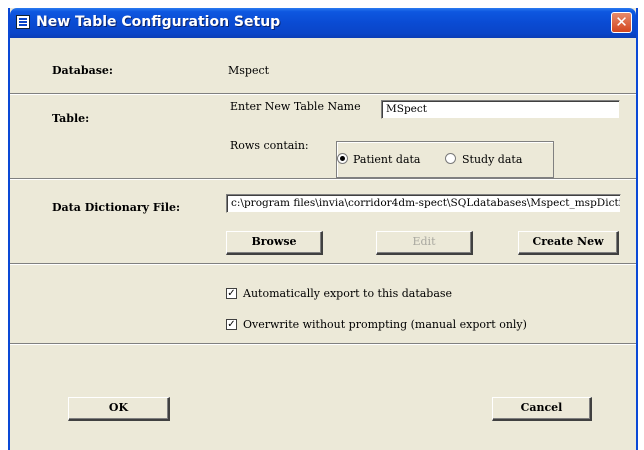 The width and height of the screenshot is (644, 450). Describe the element at coordinates (274, 243) in the screenshot. I see `browse-button: Browse` at that location.